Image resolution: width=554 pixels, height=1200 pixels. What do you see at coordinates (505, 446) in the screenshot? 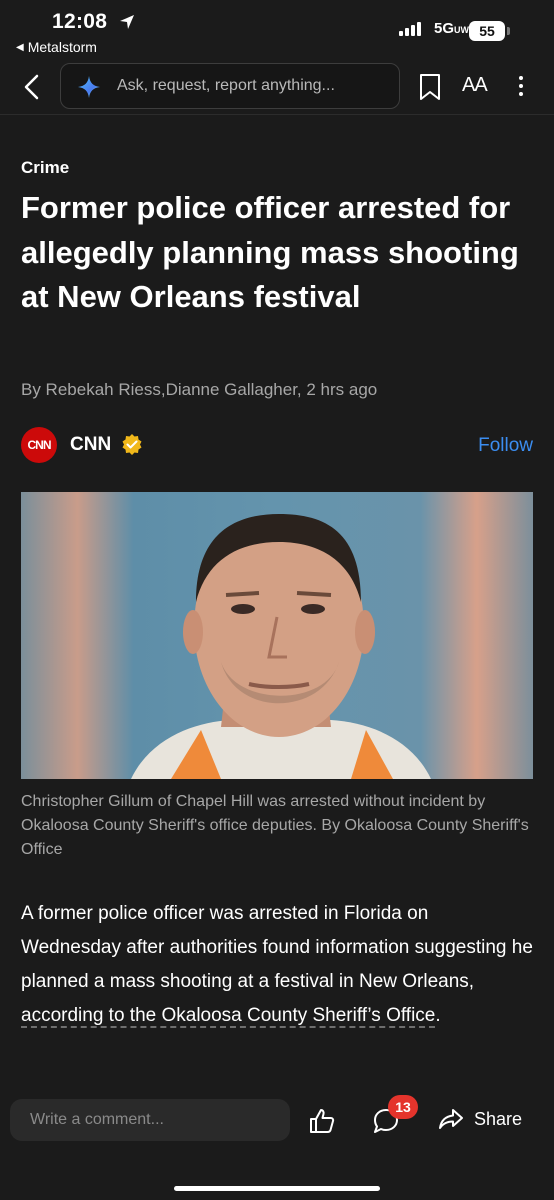
I see `follow-button: Follow` at bounding box center [505, 446].